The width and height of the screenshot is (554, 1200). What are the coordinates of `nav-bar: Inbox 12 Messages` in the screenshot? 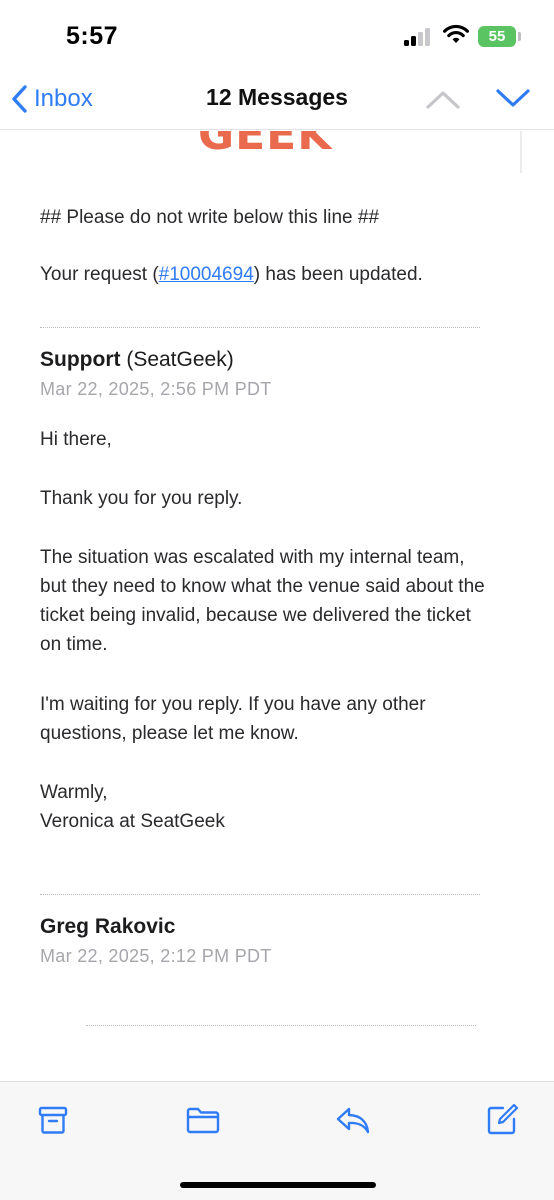 It's located at (277, 100).